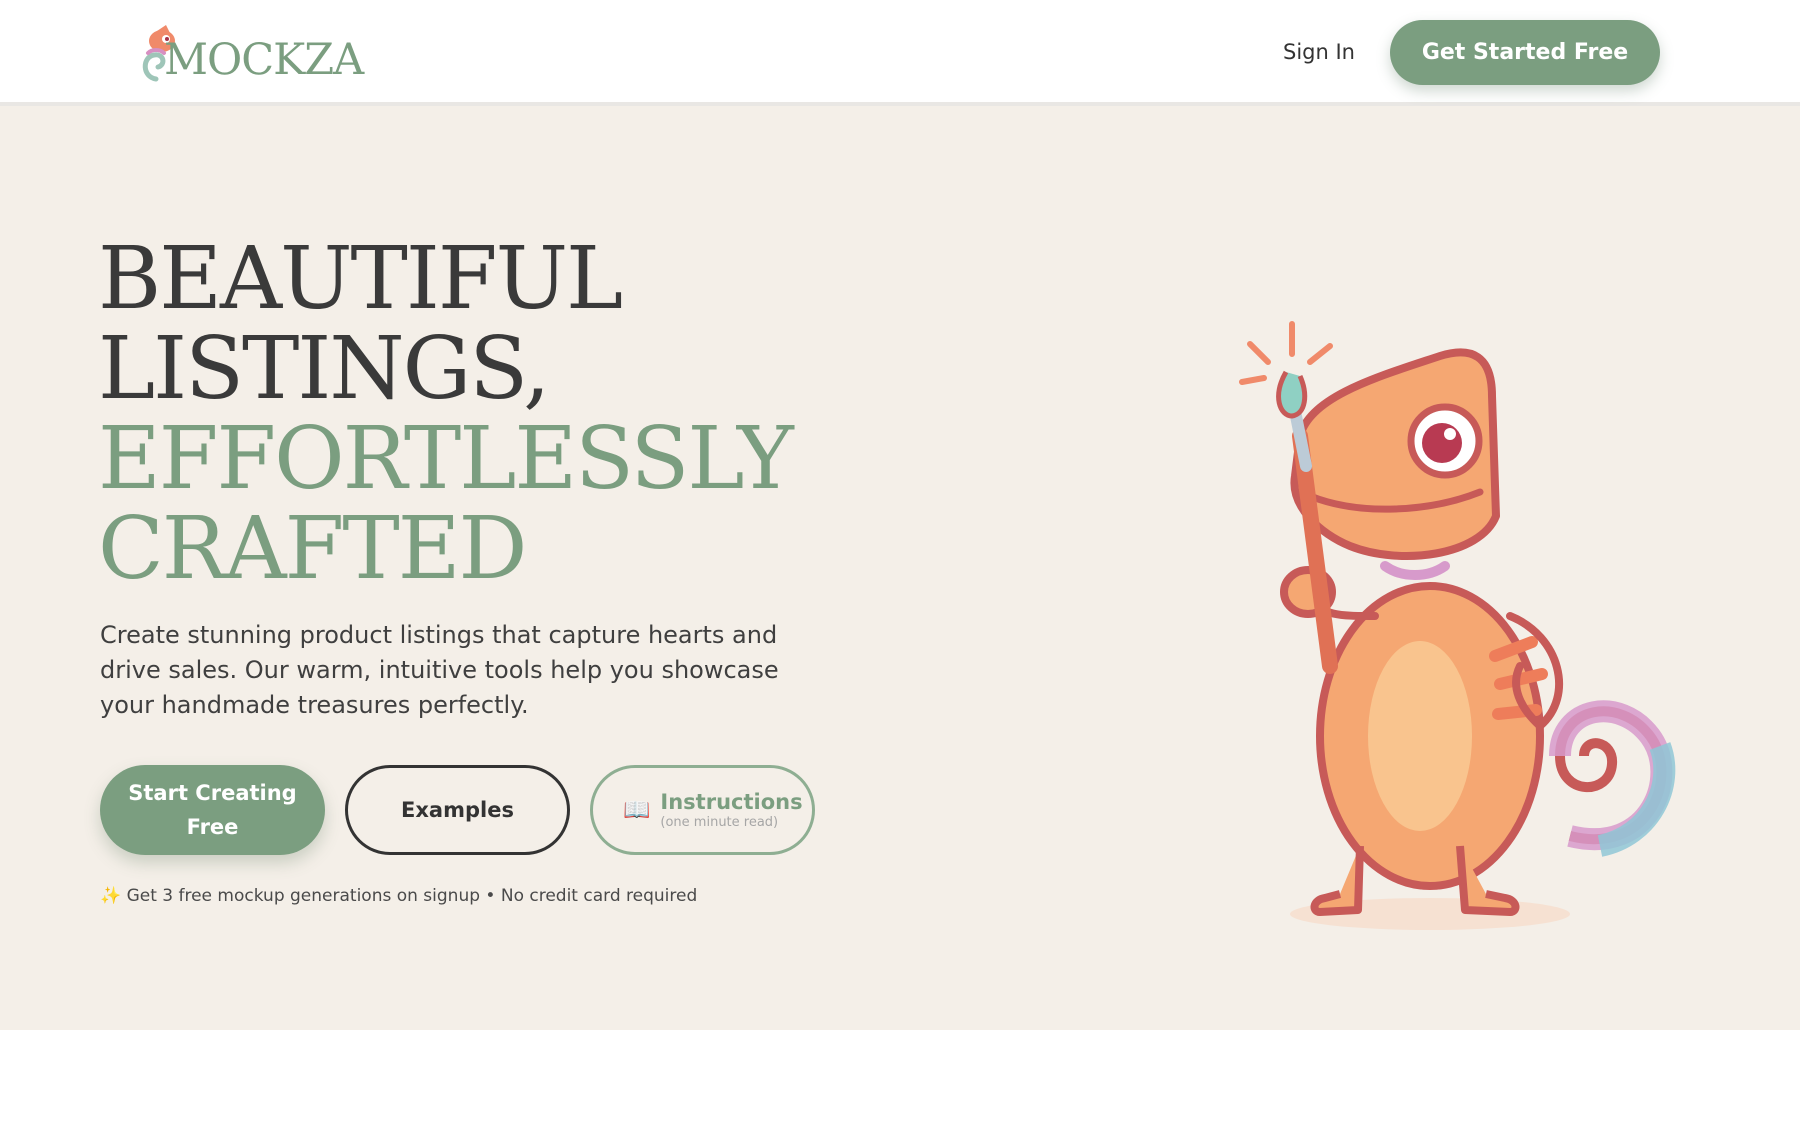 The height and width of the screenshot is (1125, 1800). What do you see at coordinates (360, 279) in the screenshot?
I see `headline-line-1: BEAUTIFUL` at bounding box center [360, 279].